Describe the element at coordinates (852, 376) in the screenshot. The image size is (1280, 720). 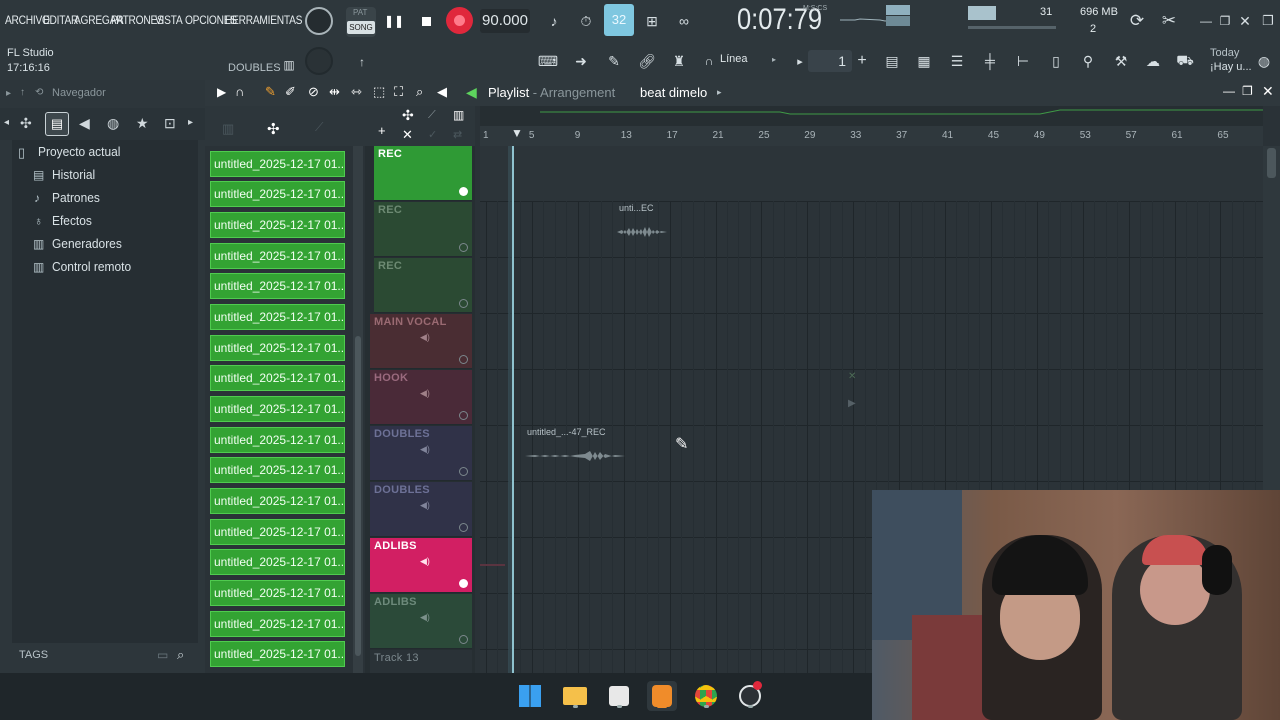
I see `marker-icon: ✕` at that location.